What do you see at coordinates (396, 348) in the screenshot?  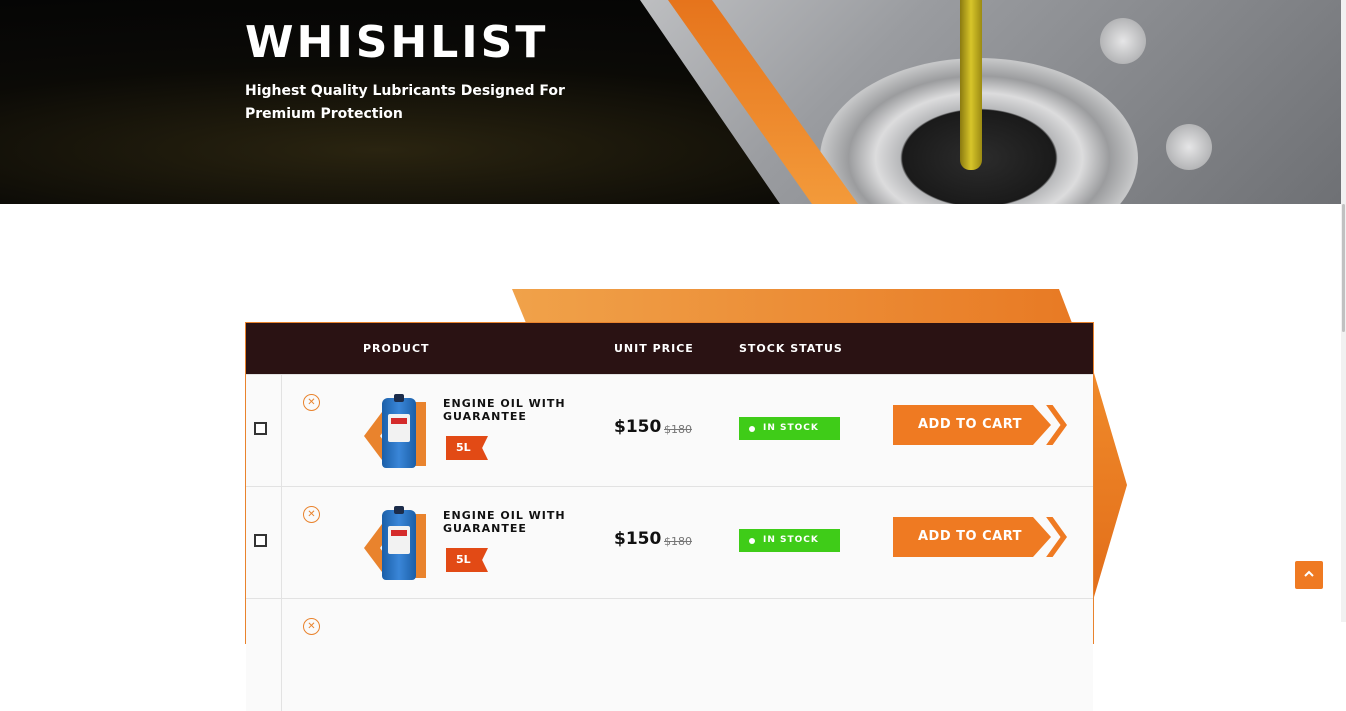 I see `header-product: PRODUCT` at bounding box center [396, 348].